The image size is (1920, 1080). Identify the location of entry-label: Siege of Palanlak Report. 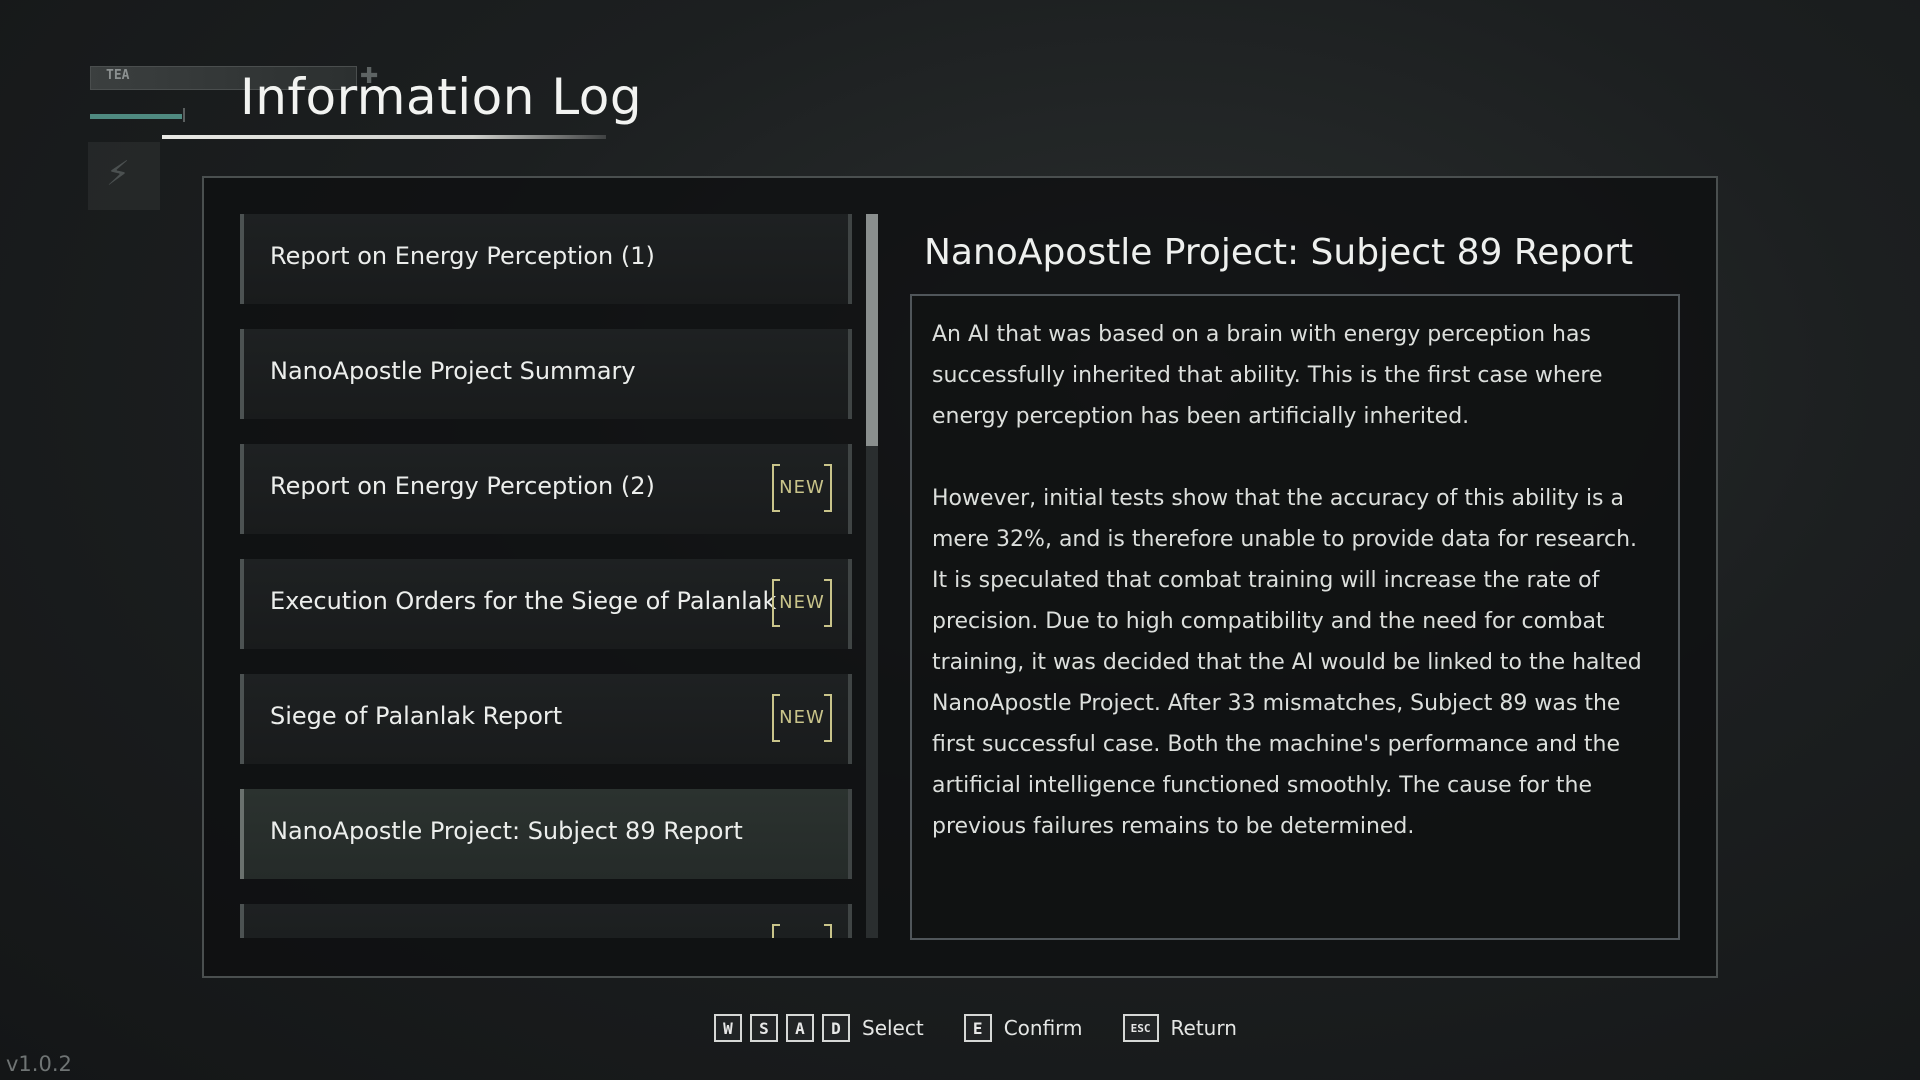
(416, 716).